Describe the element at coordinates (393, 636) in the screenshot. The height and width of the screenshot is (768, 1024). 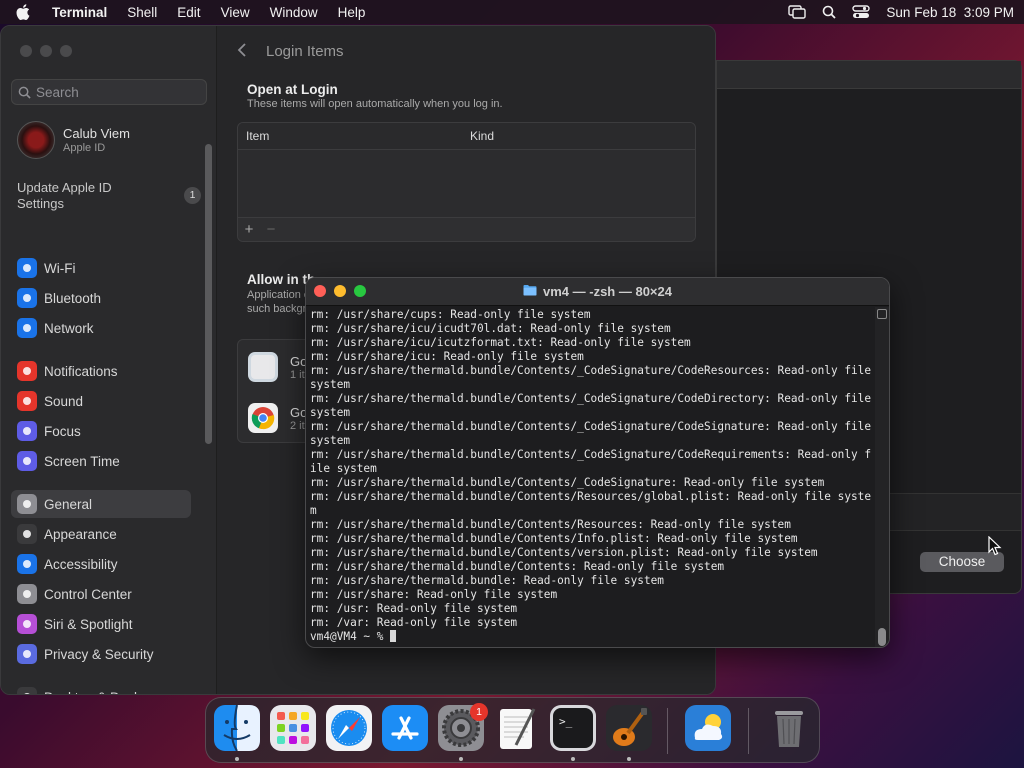
I see `text-cursor` at that location.